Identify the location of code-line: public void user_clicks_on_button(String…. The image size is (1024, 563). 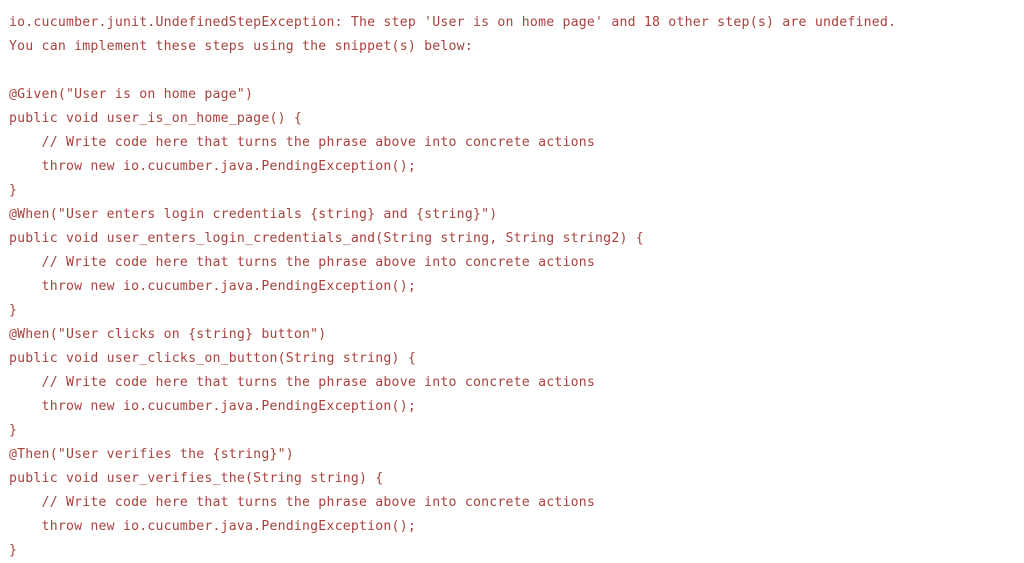
(212, 358).